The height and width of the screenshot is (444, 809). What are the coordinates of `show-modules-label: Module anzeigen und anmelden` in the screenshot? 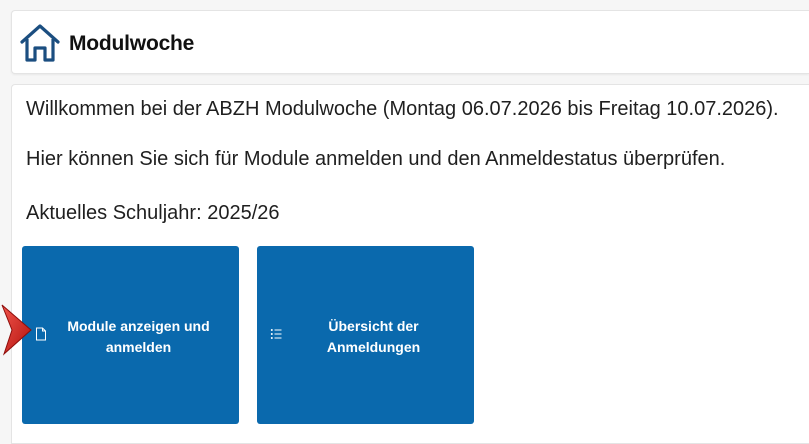 It's located at (138, 336).